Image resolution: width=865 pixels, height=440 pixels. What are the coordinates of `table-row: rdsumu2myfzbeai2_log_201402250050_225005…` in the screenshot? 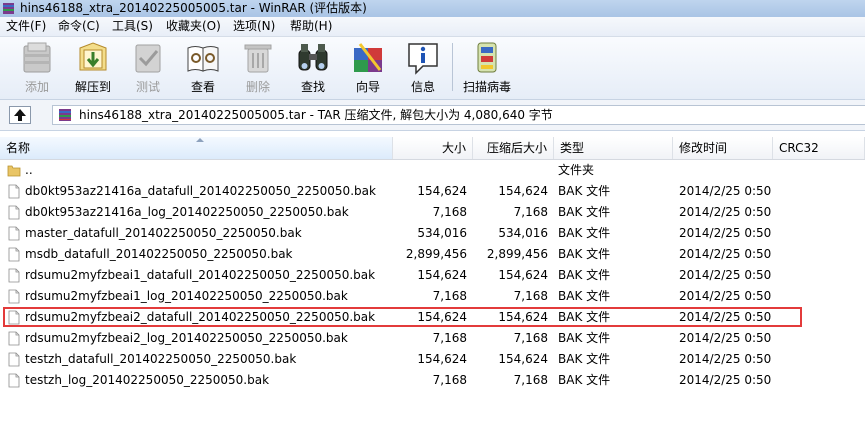 It's located at (432, 338).